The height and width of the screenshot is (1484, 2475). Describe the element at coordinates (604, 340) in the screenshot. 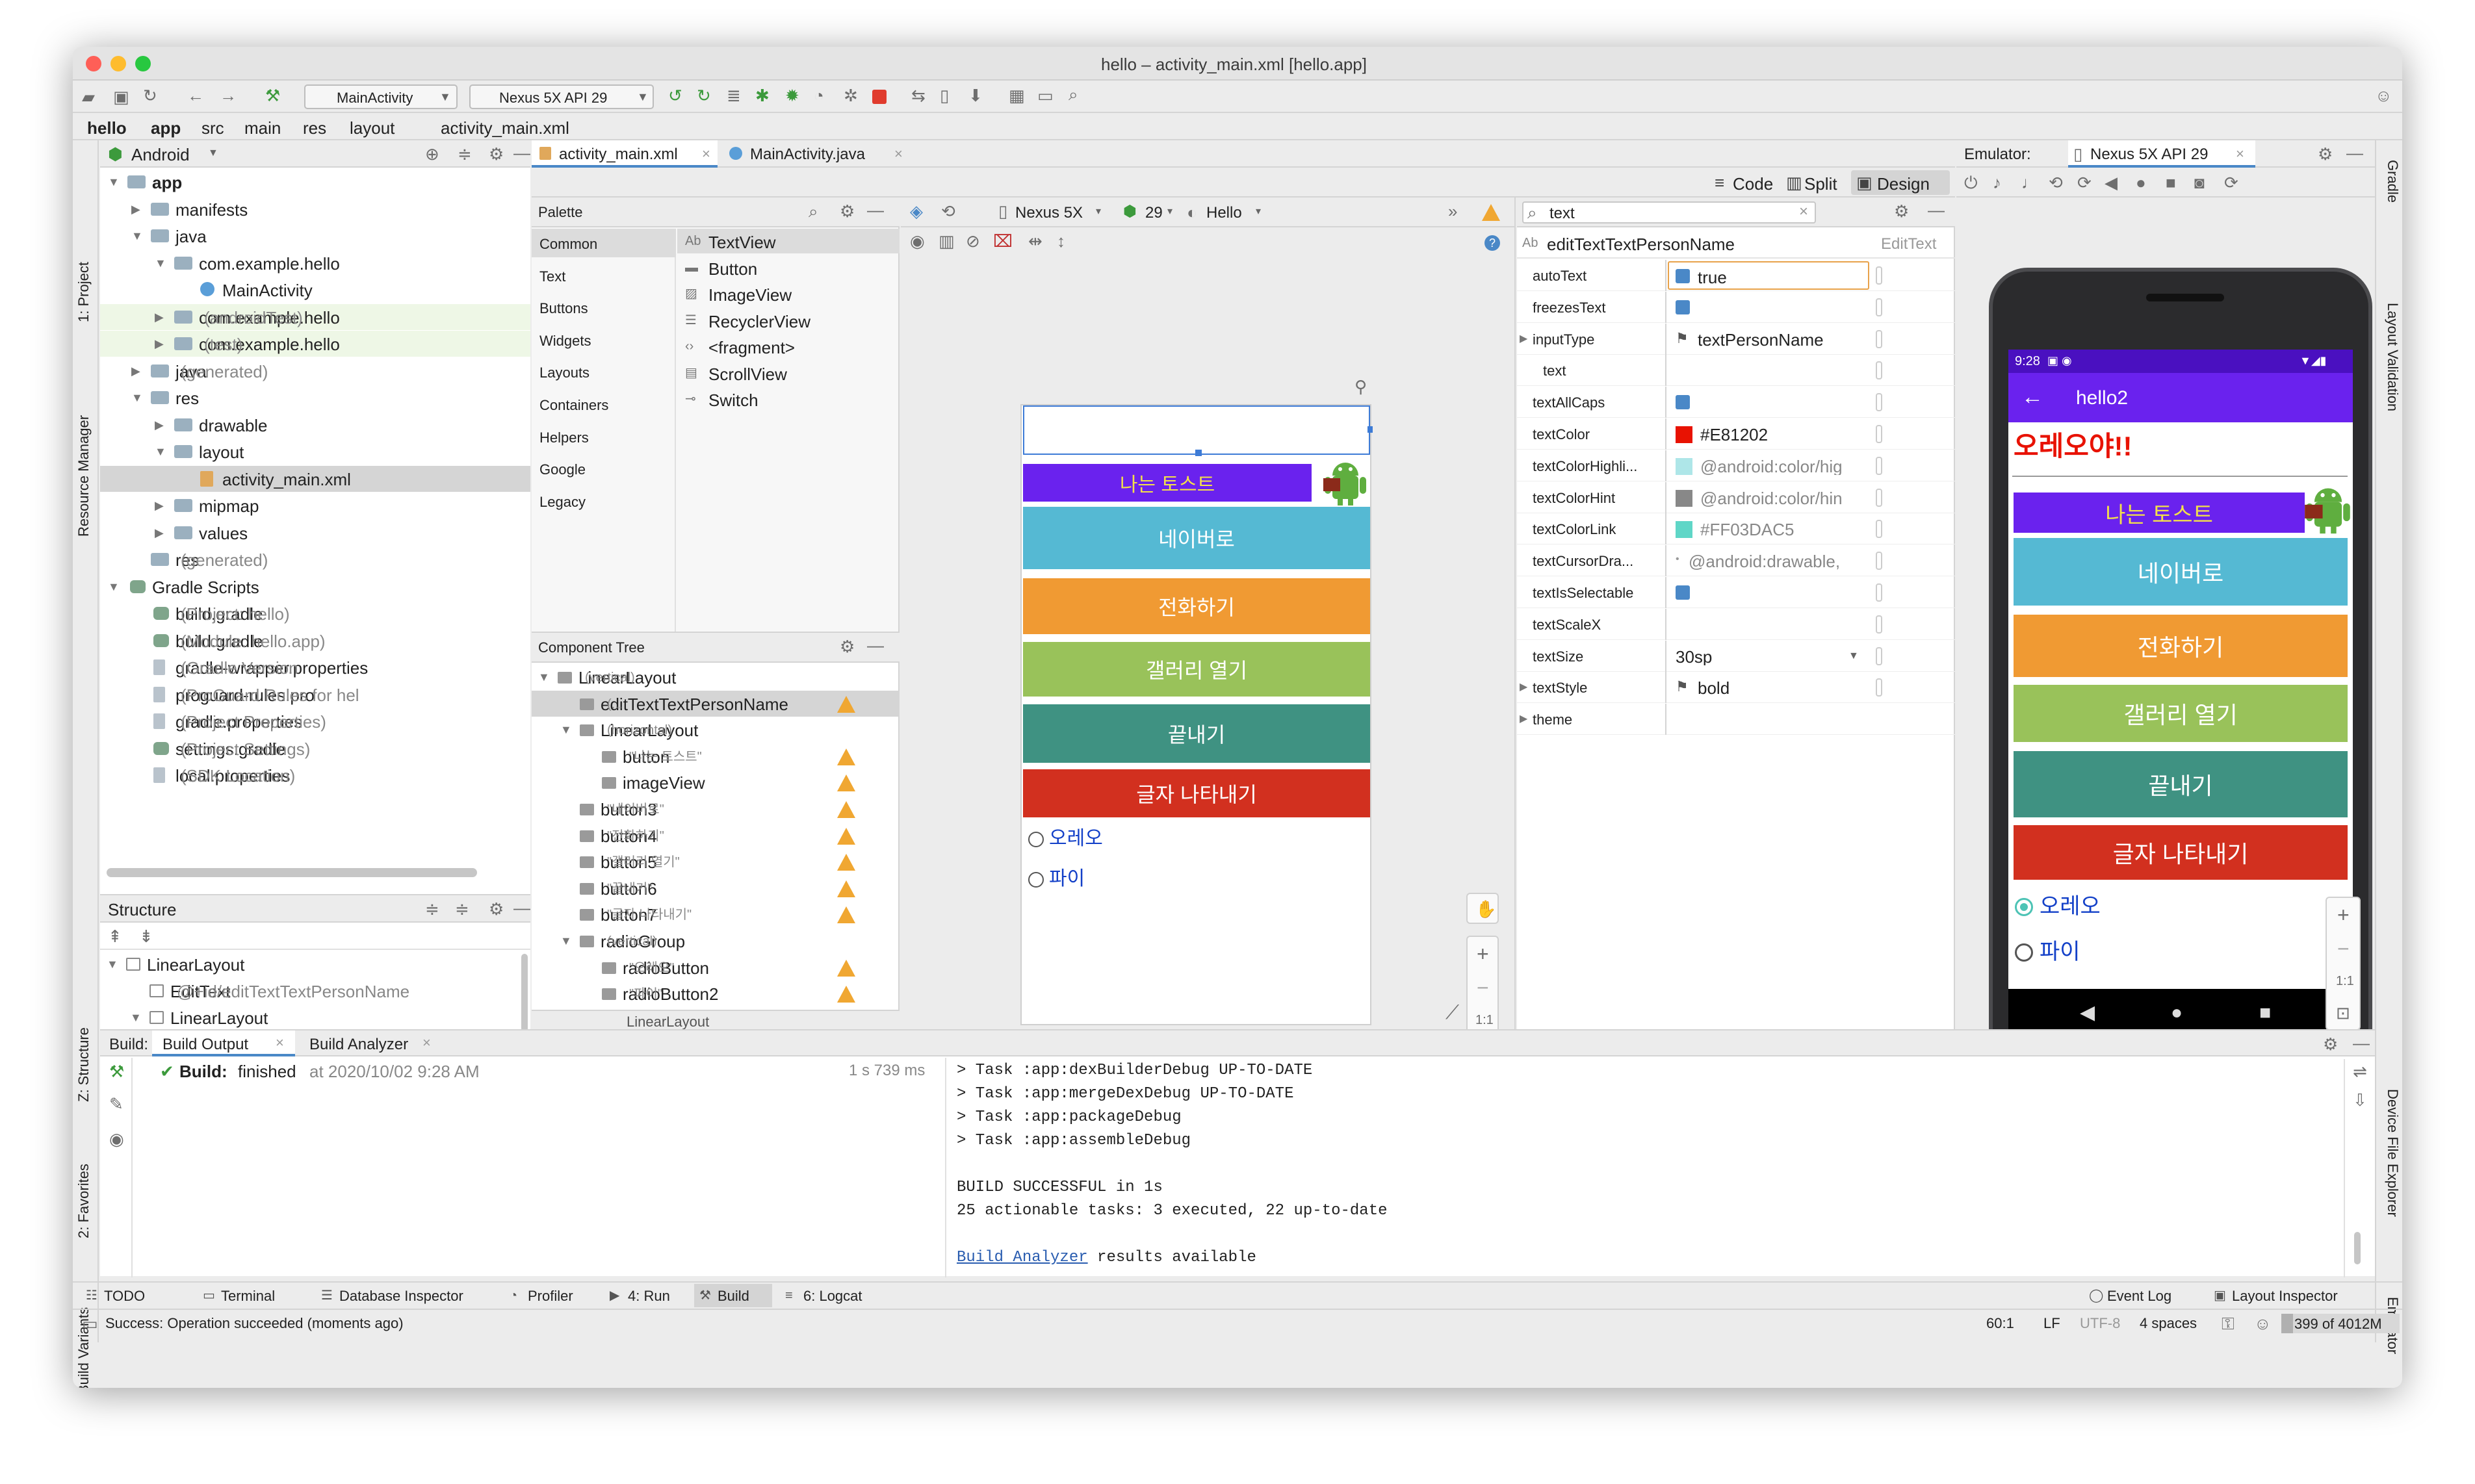

I see `palette-category: Widgets` at that location.